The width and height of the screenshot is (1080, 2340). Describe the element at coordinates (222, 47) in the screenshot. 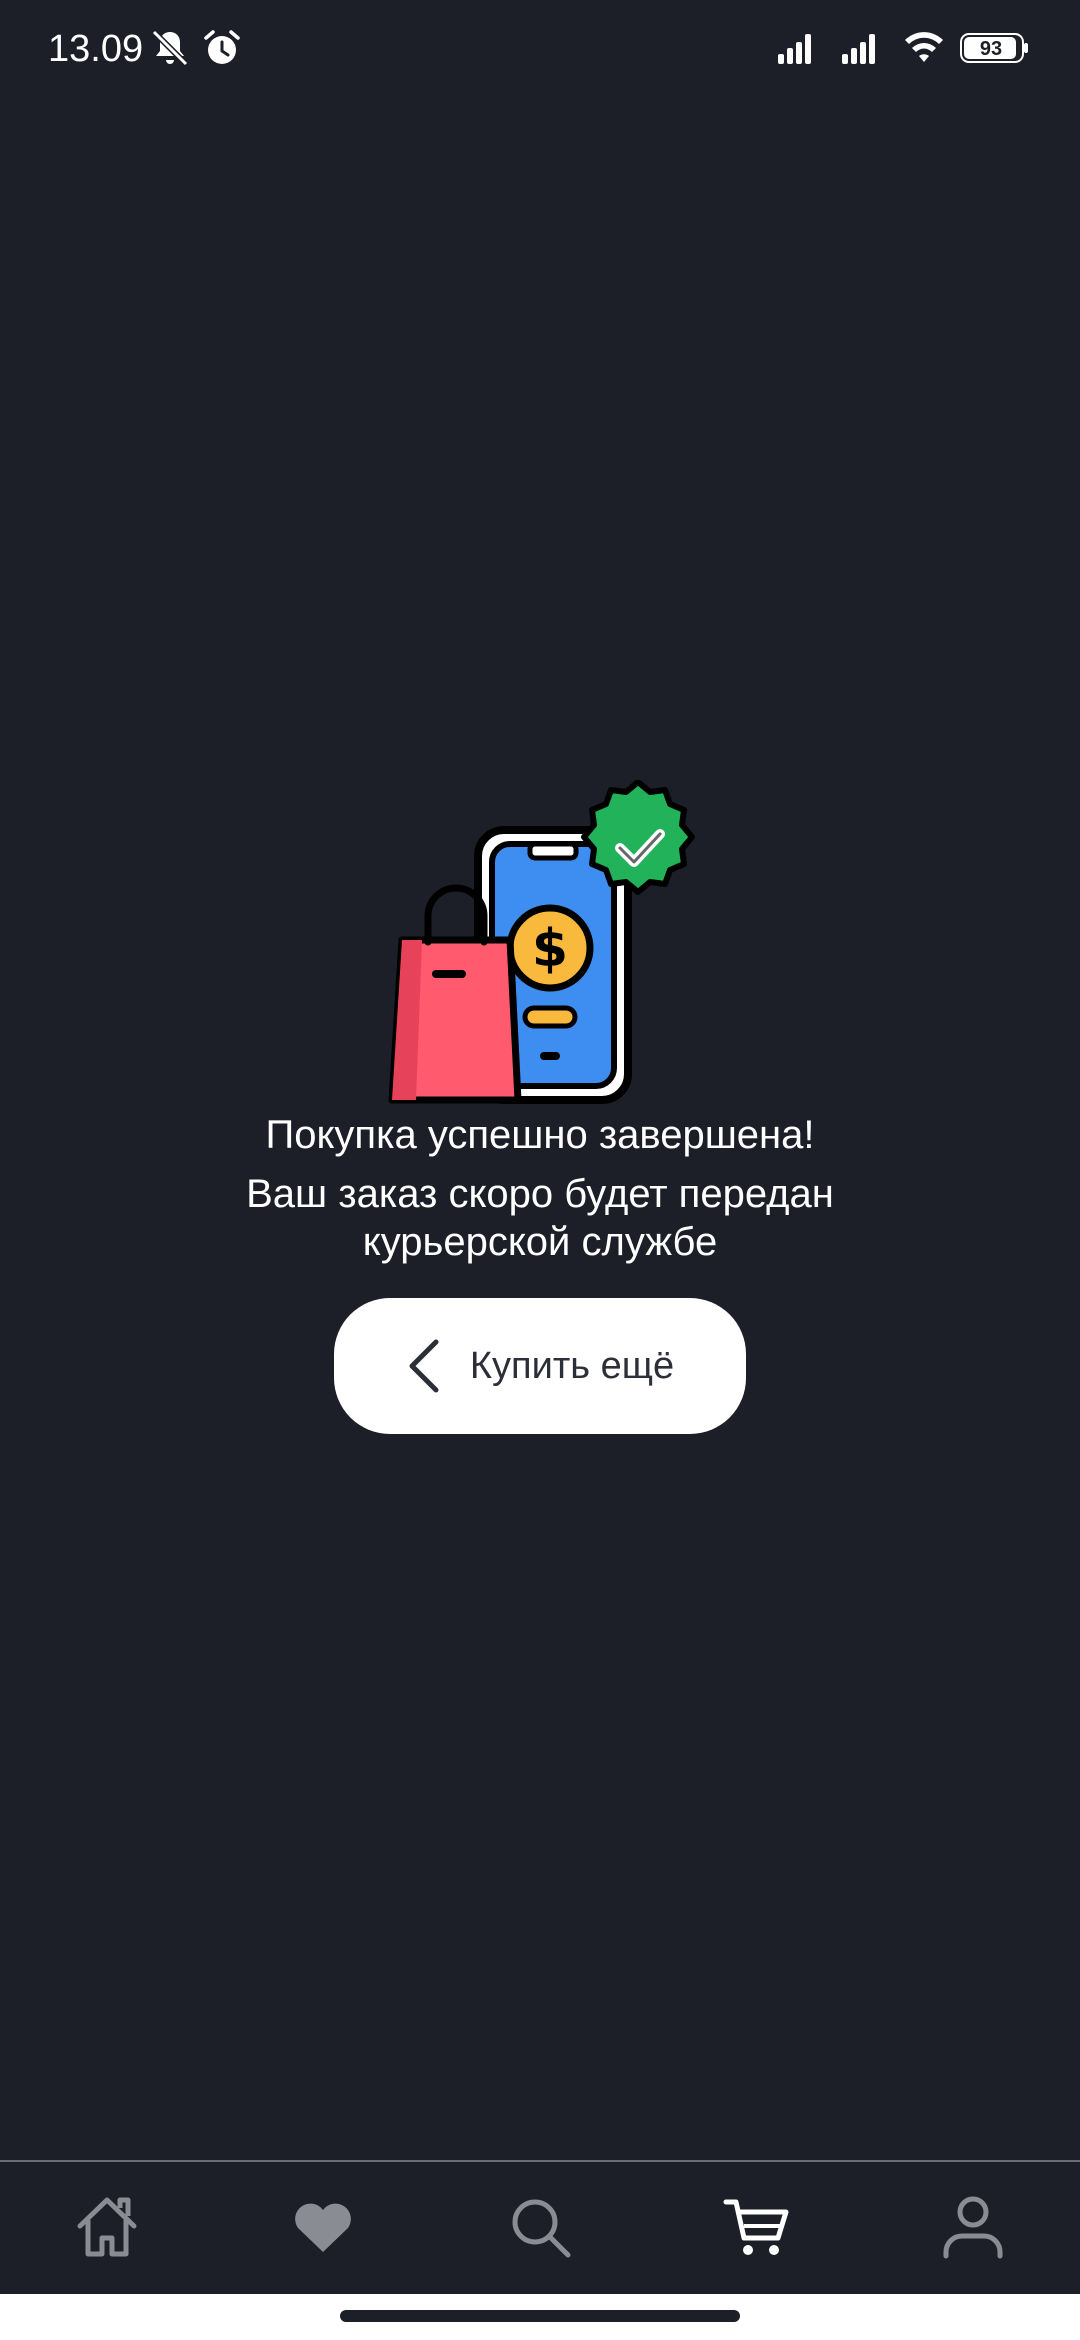

I see `alarm-icon` at that location.